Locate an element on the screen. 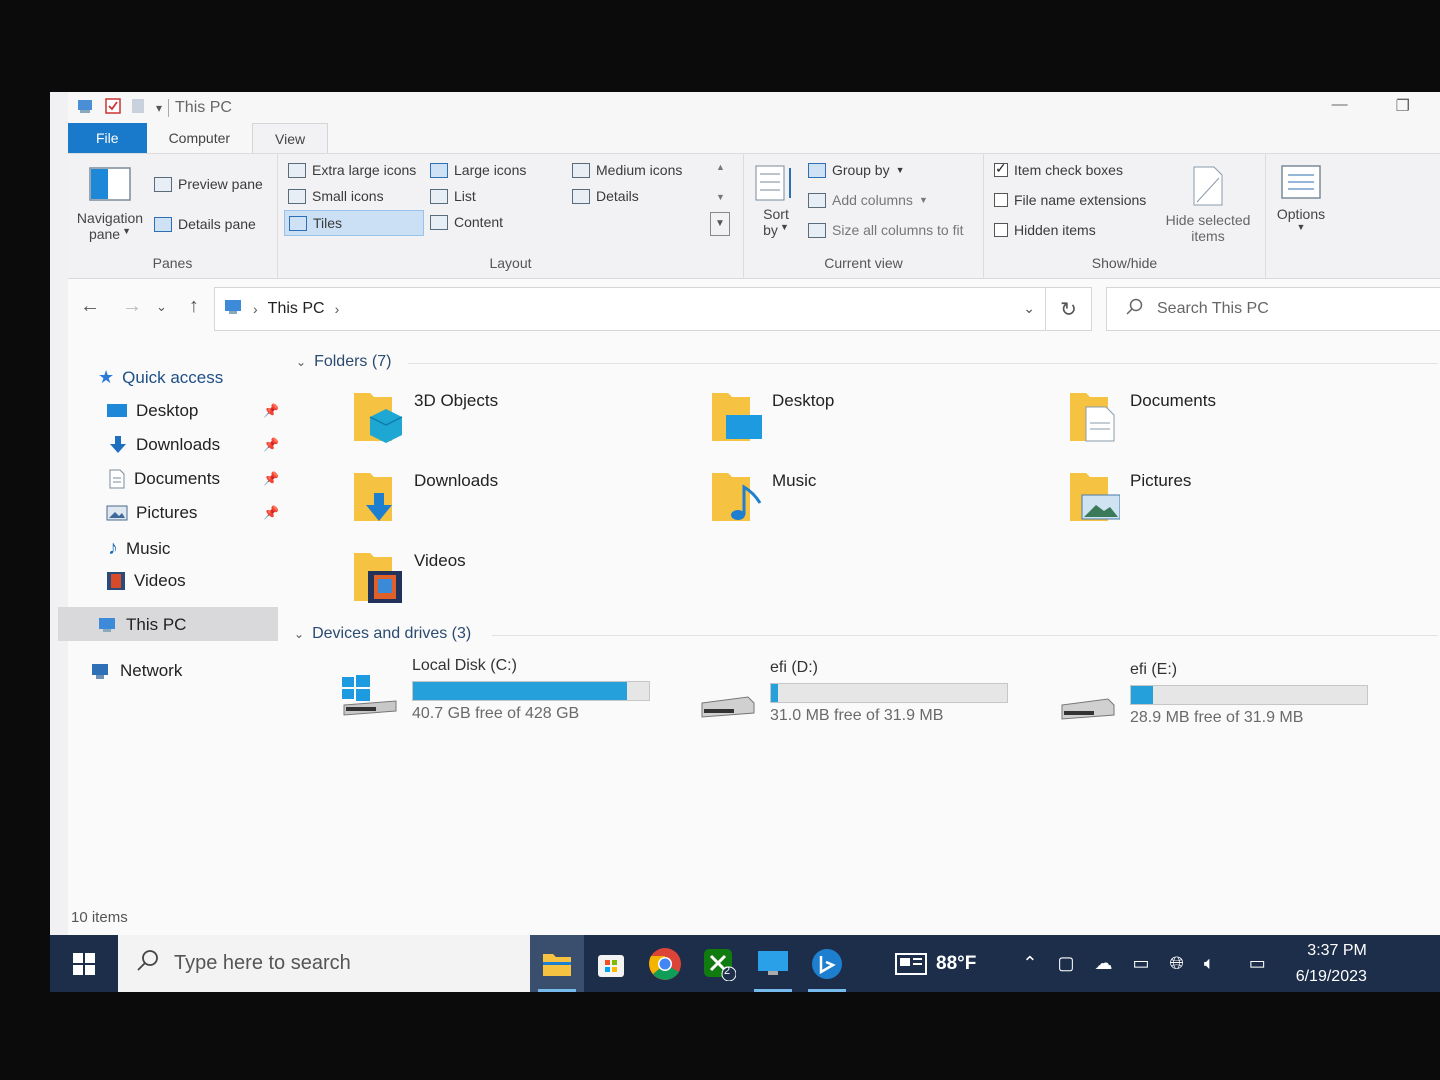 The width and height of the screenshot is (1440, 1080). start-button is located at coordinates (84, 963).